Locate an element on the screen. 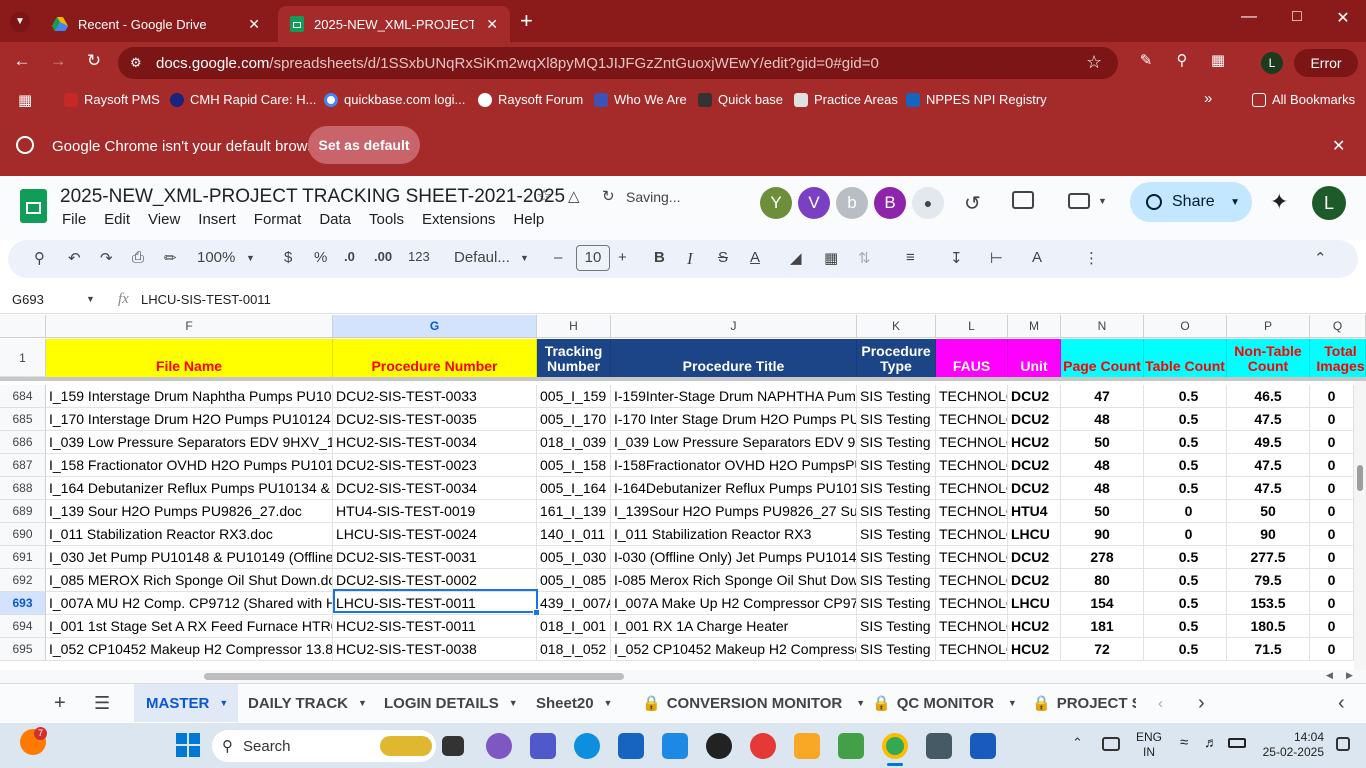 Image resolution: width=1366 pixels, height=768 pixels. language-indicator: ENG IN is located at coordinates (1149, 745).